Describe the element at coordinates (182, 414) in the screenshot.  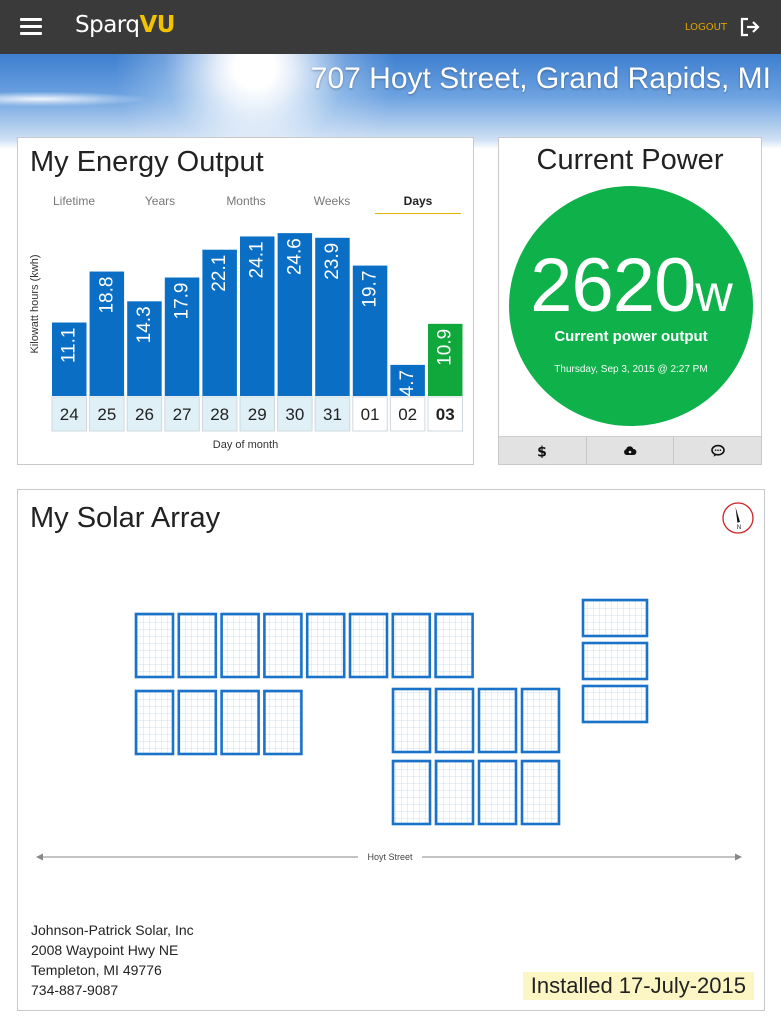
I see `day-tick-label: 27` at that location.